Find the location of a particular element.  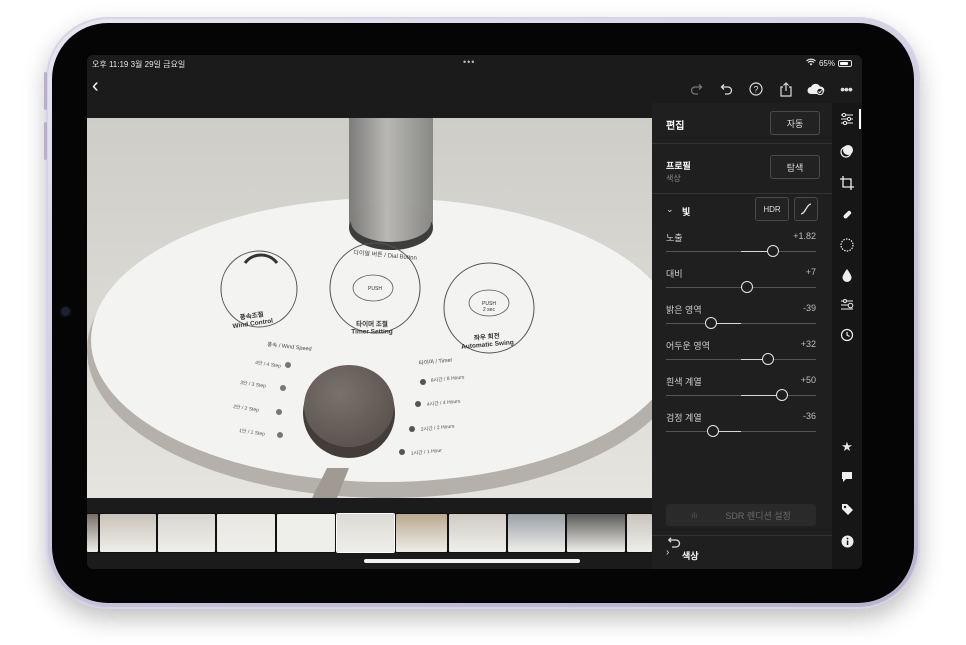

auto-button: 자동 is located at coordinates (795, 123).